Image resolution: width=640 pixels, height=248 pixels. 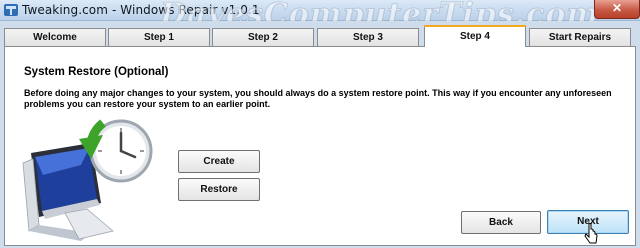 I want to click on mouse-pointer-icon, so click(x=591, y=233).